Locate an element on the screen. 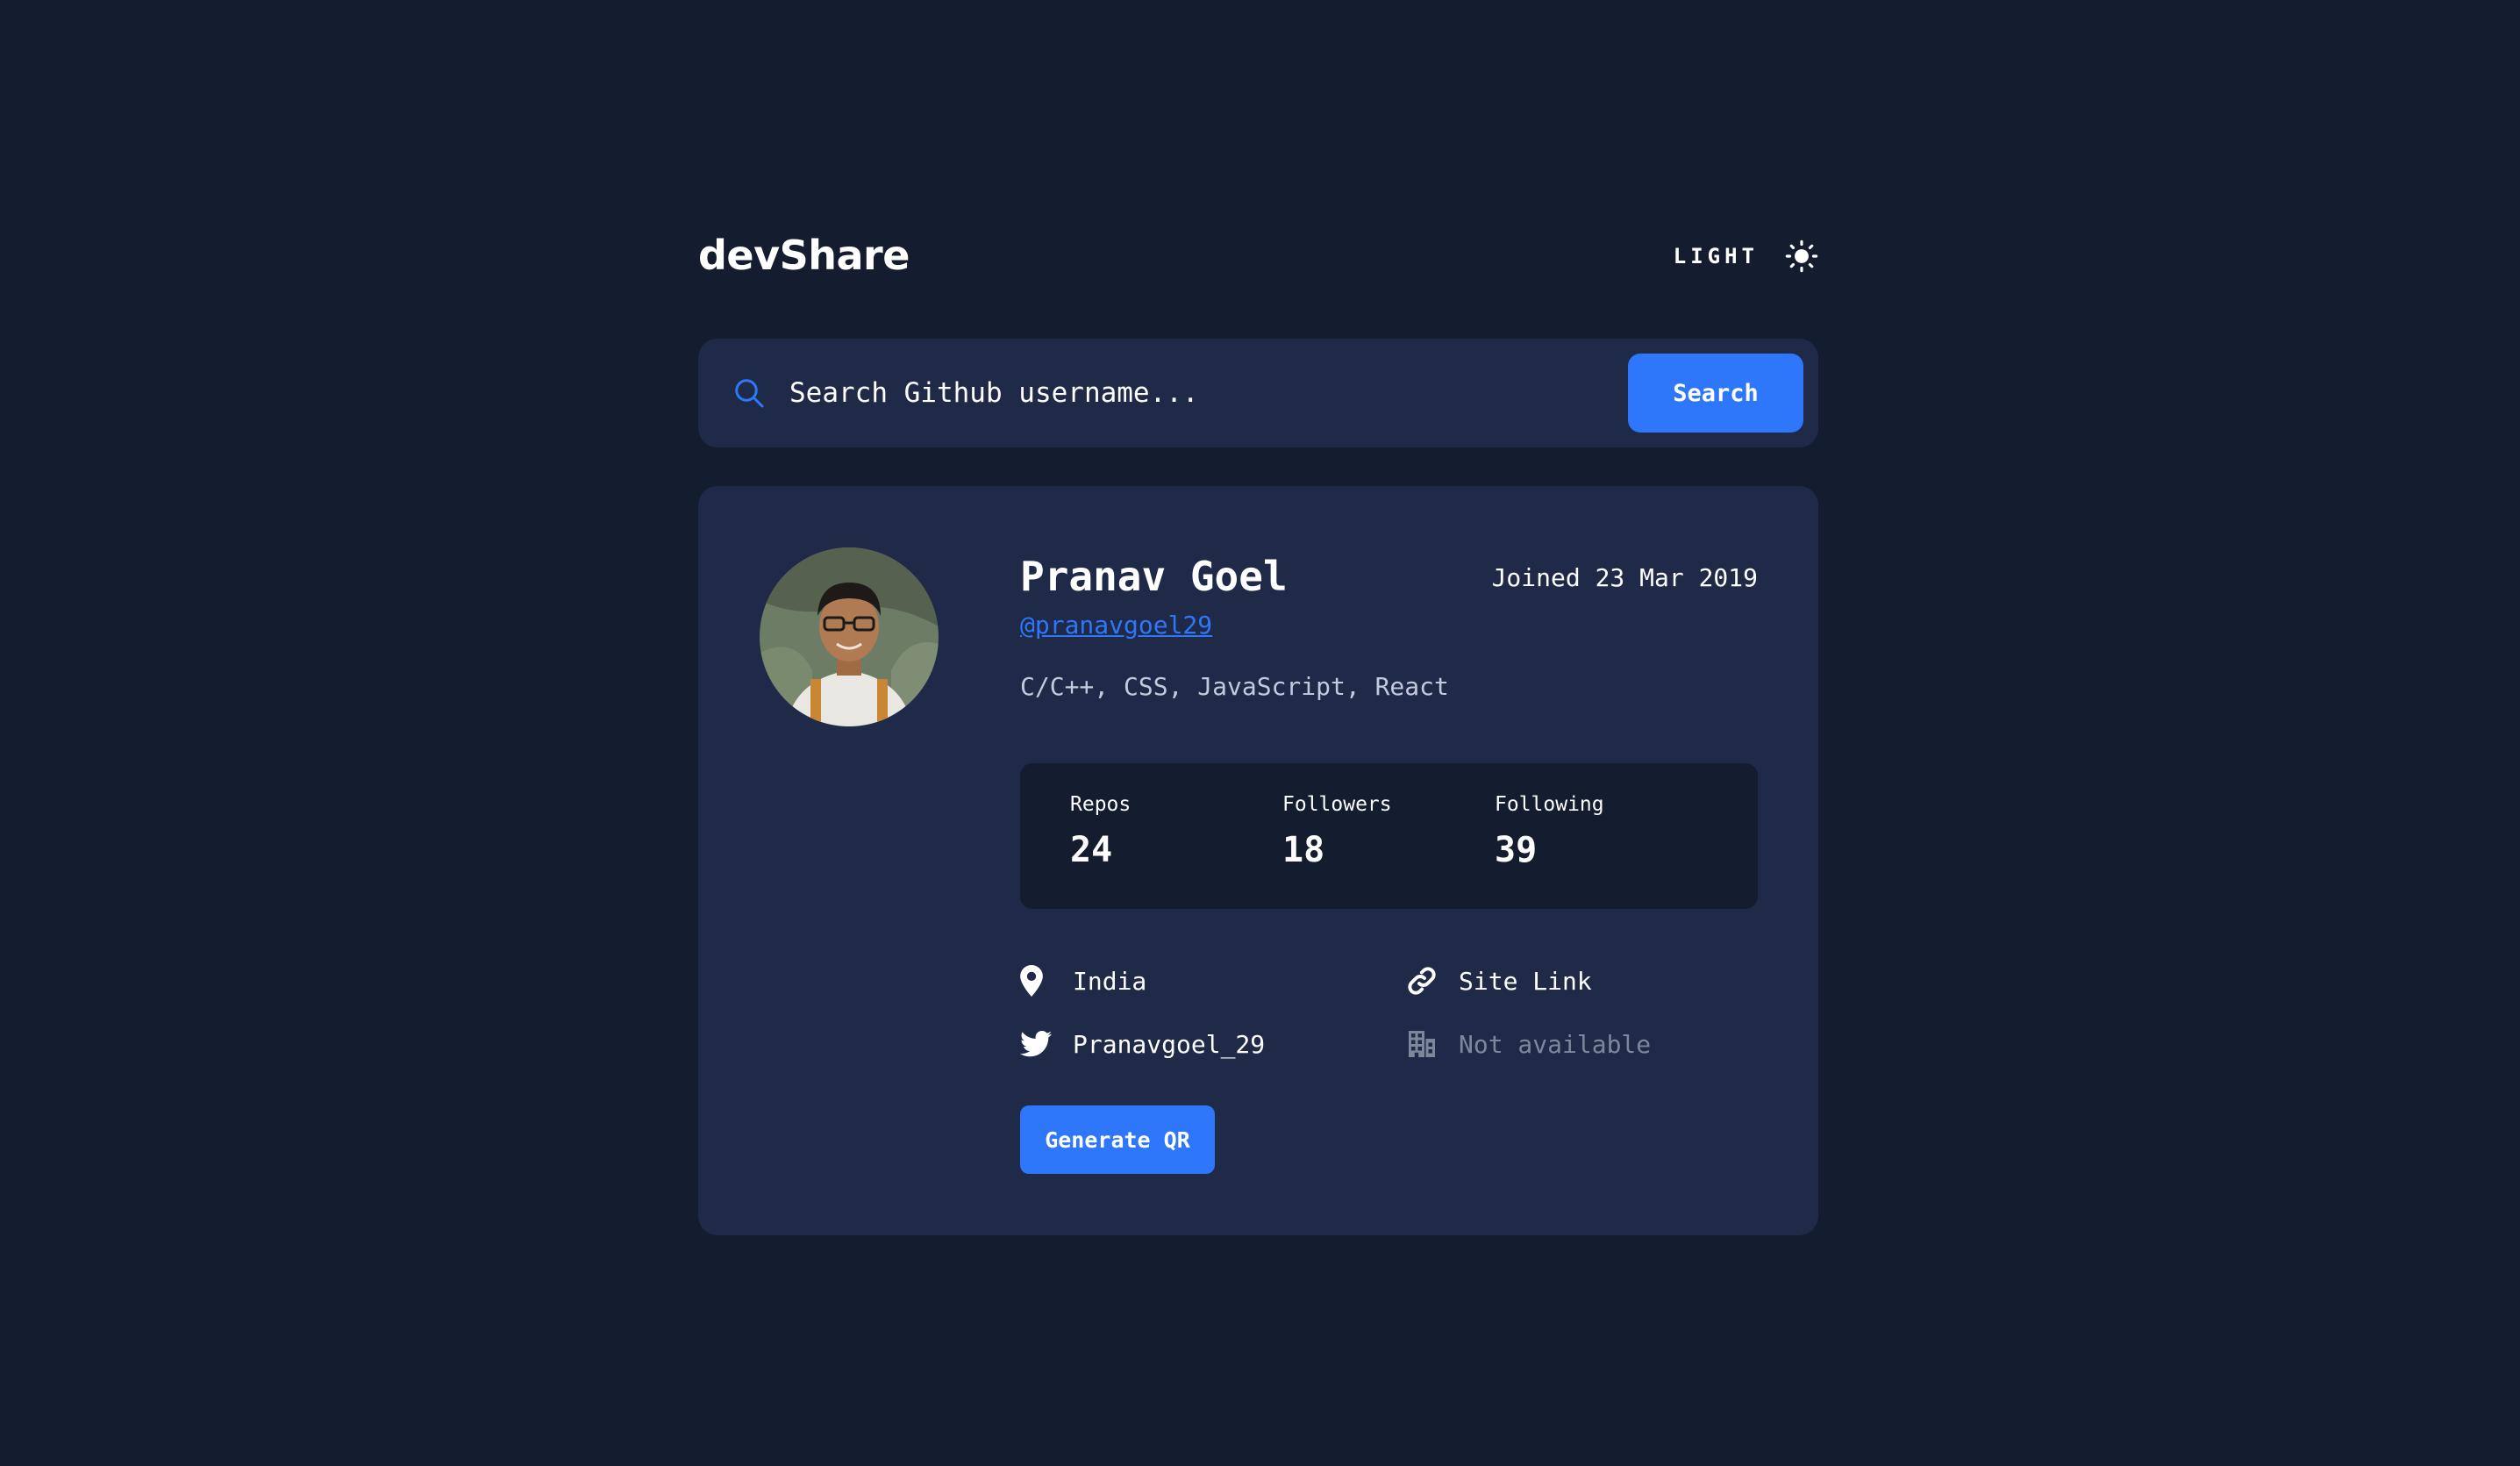 The height and width of the screenshot is (1466, 2520). website-item: Site Link is located at coordinates (1499, 981).